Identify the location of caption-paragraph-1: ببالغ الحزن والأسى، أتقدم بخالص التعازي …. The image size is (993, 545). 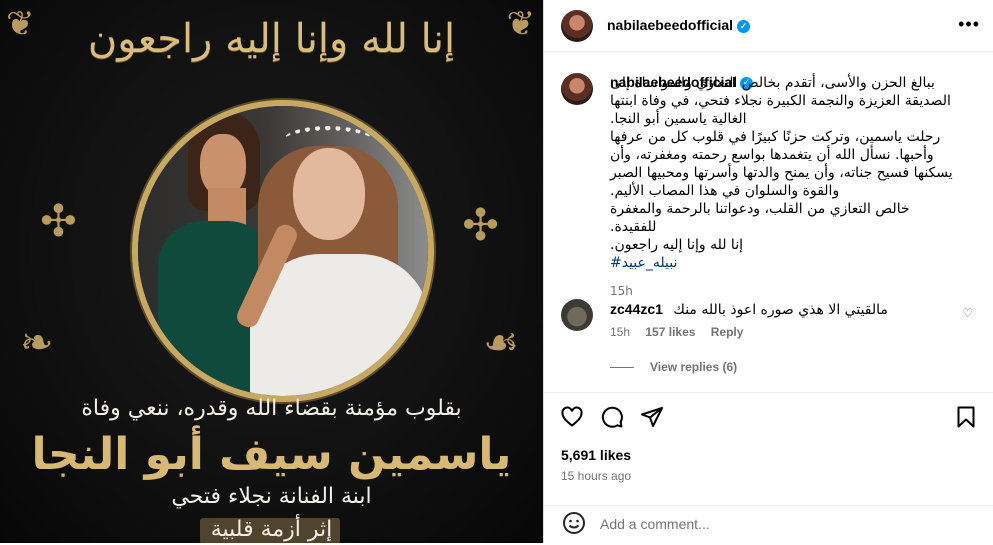
(780, 101).